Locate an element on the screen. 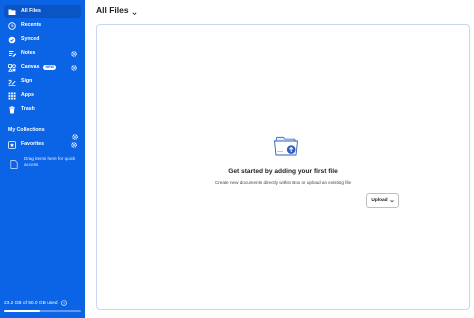 The height and width of the screenshot is (318, 474). page-title: All Files is located at coordinates (116, 10).